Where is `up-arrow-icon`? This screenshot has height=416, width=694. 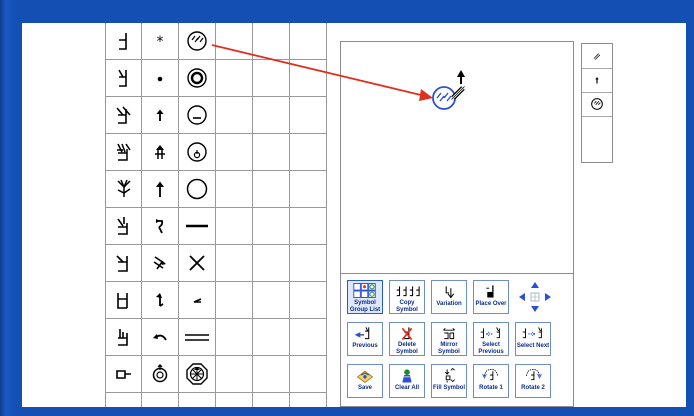
up-arrow-icon is located at coordinates (160, 189).